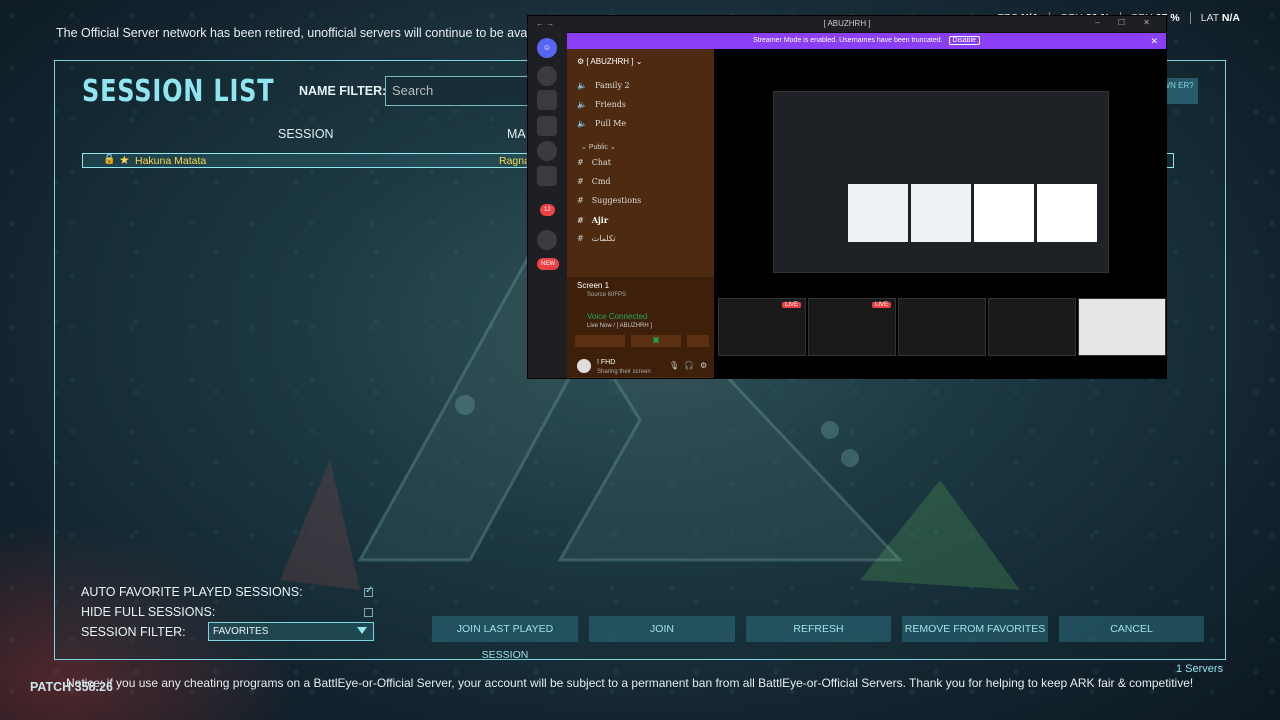 The image size is (1280, 720). I want to click on screen-share-button: ▣, so click(656, 341).